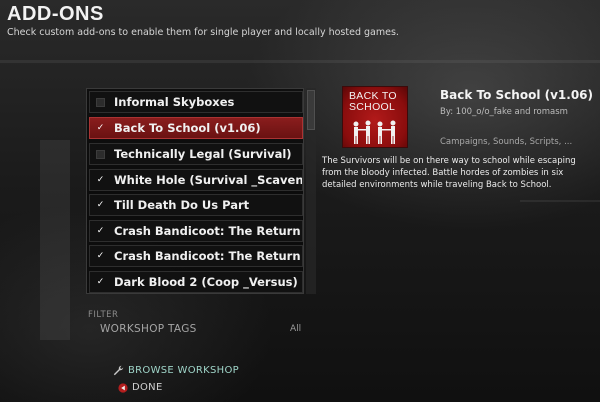  I want to click on done-label: DONE, so click(147, 387).